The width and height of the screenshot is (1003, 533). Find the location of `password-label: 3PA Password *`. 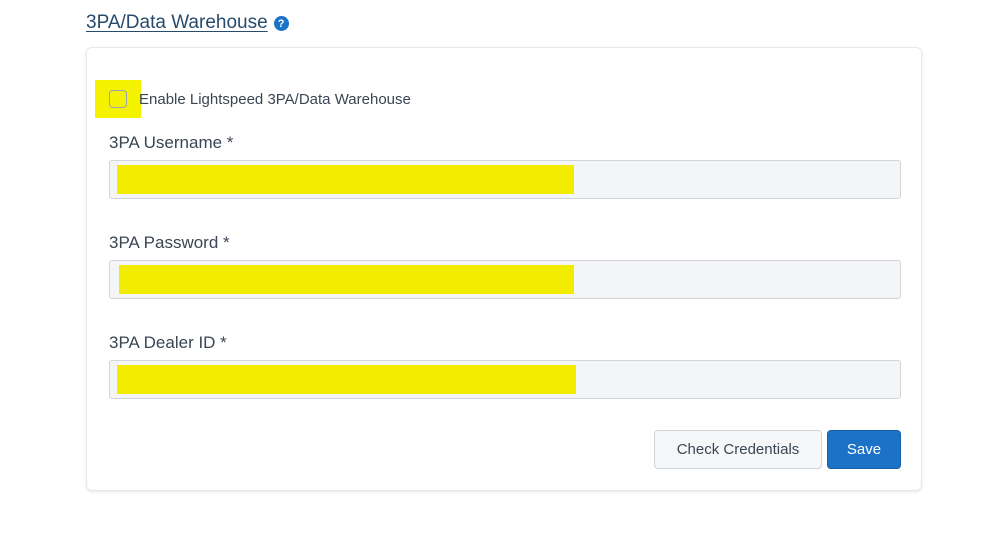

password-label: 3PA Password * is located at coordinates (169, 242).